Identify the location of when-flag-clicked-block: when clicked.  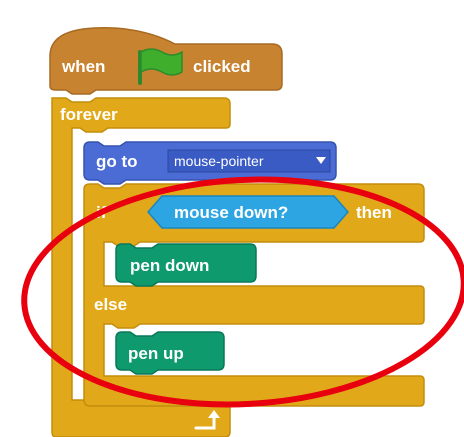
(166, 61).